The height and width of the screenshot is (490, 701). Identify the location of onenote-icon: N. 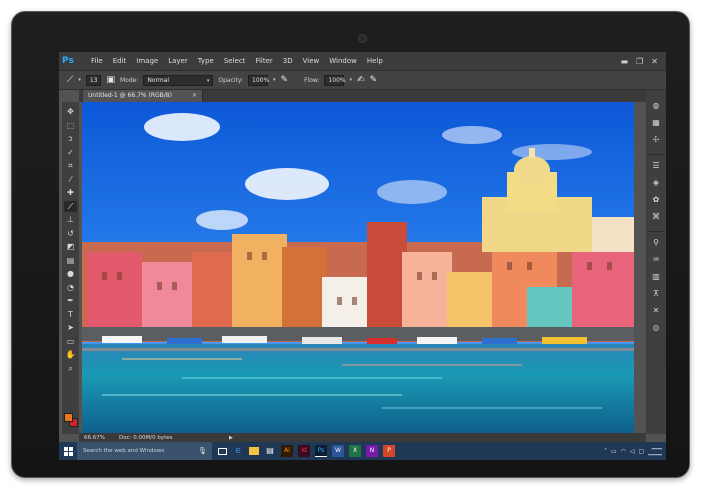
(372, 451).